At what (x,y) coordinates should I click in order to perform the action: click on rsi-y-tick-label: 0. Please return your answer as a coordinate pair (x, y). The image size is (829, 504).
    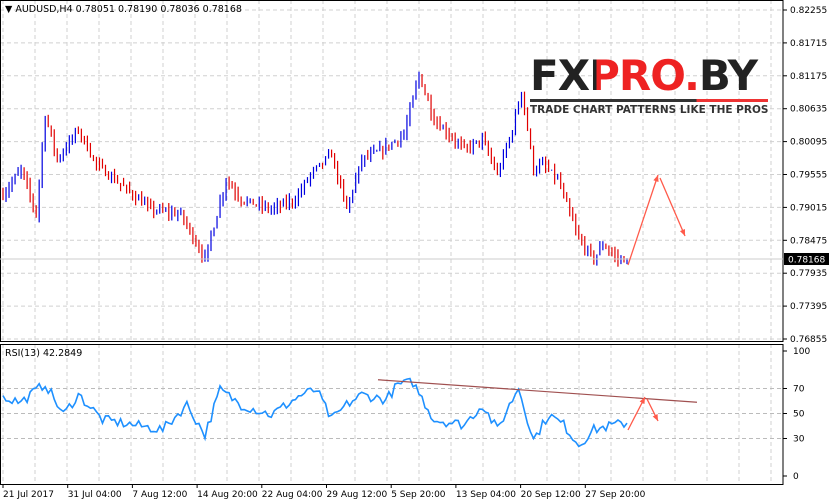
    Looking at the image, I should click on (796, 477).